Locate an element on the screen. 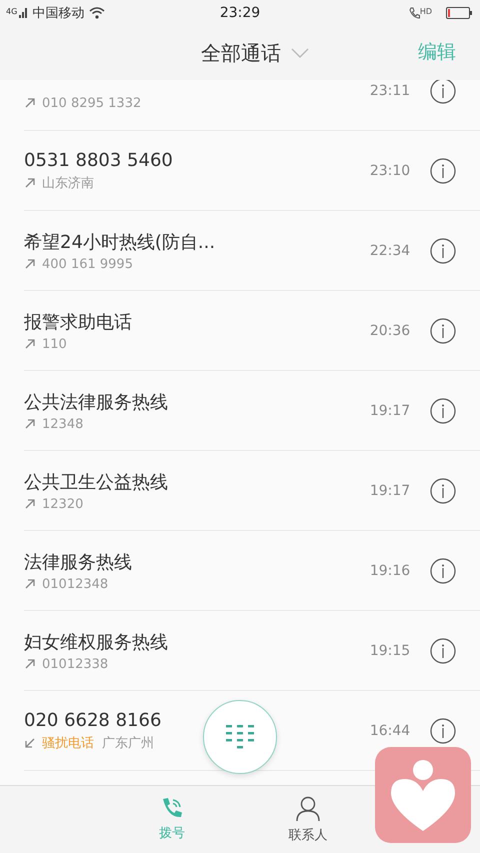  call-detail: 01012338 is located at coordinates (75, 664).